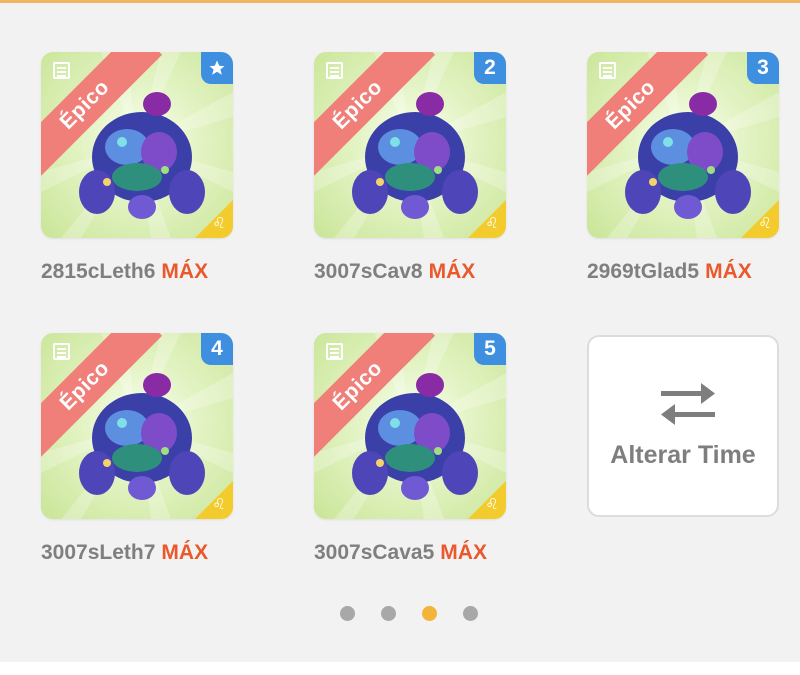  I want to click on card-label: 2969tGlad5 MÁX, so click(669, 272).